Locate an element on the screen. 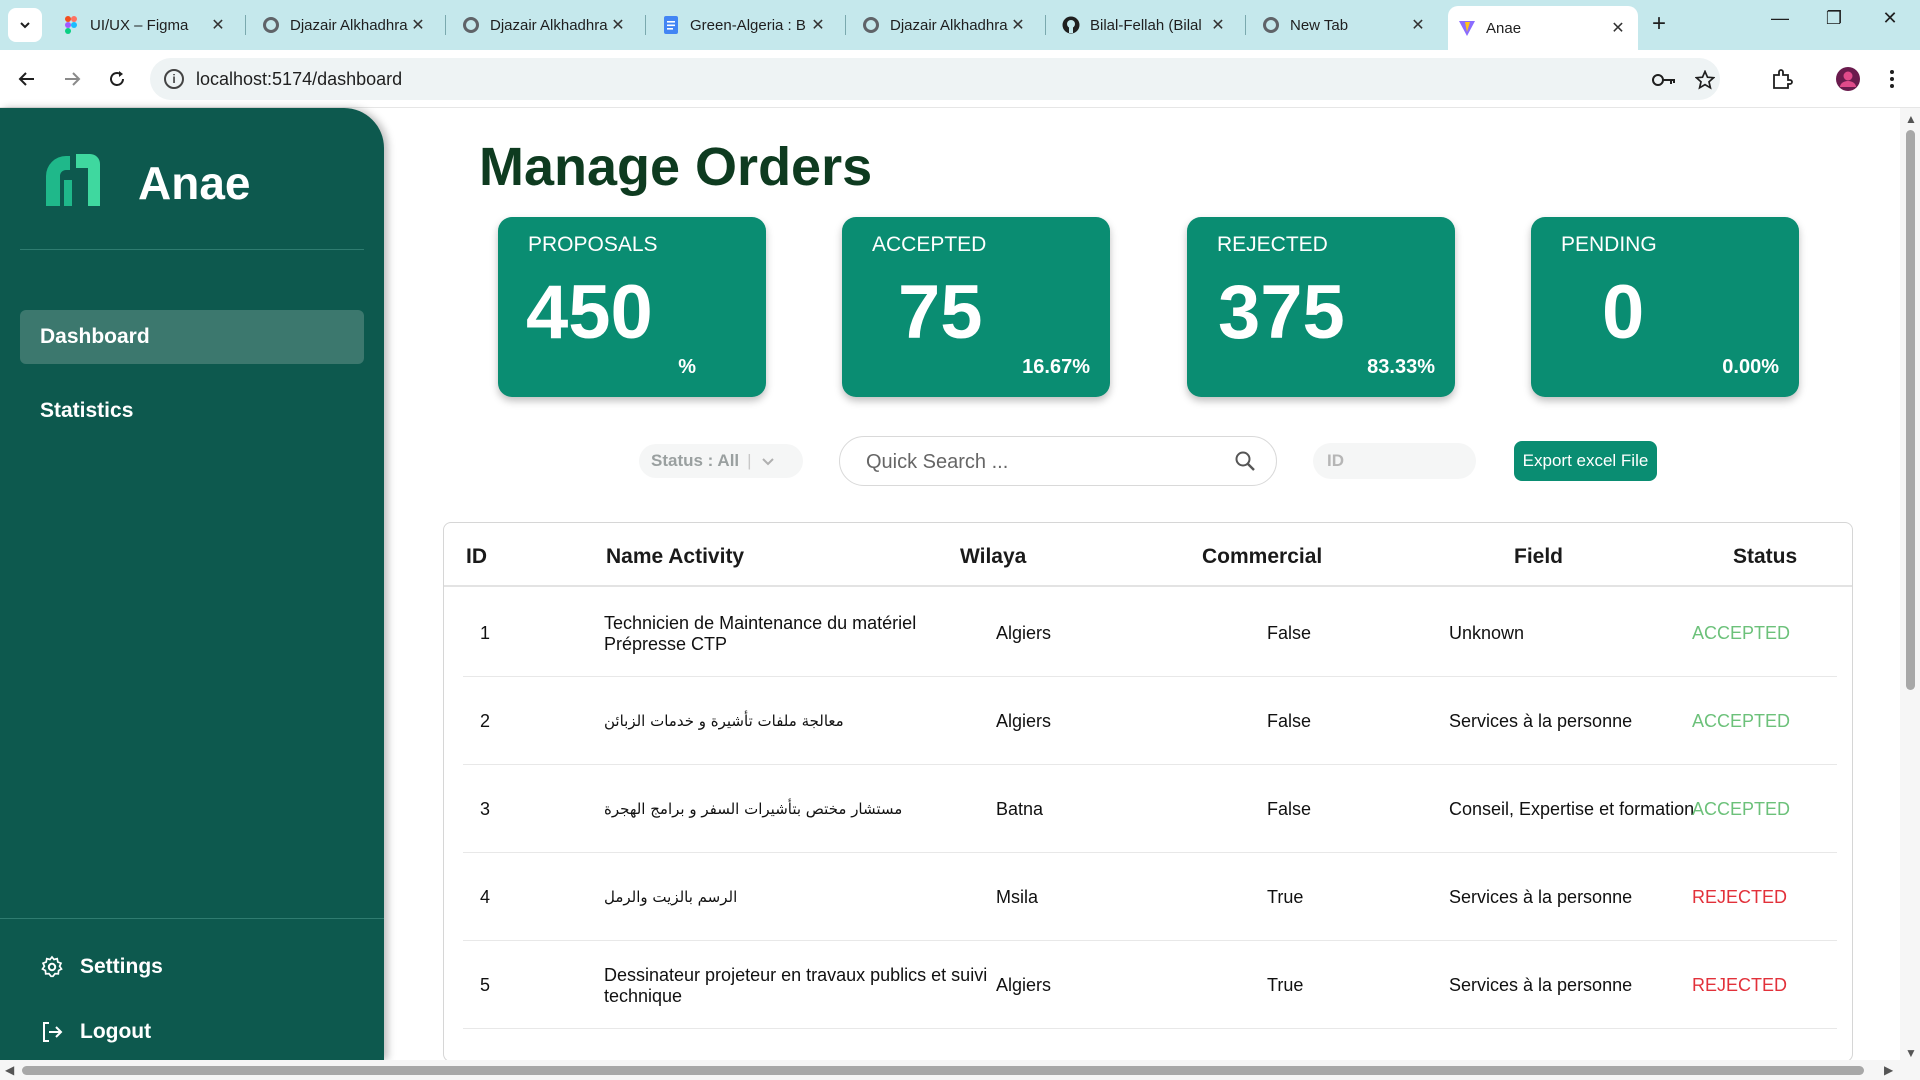  browser-tab: New Tab ✕ is located at coordinates (1345, 25).